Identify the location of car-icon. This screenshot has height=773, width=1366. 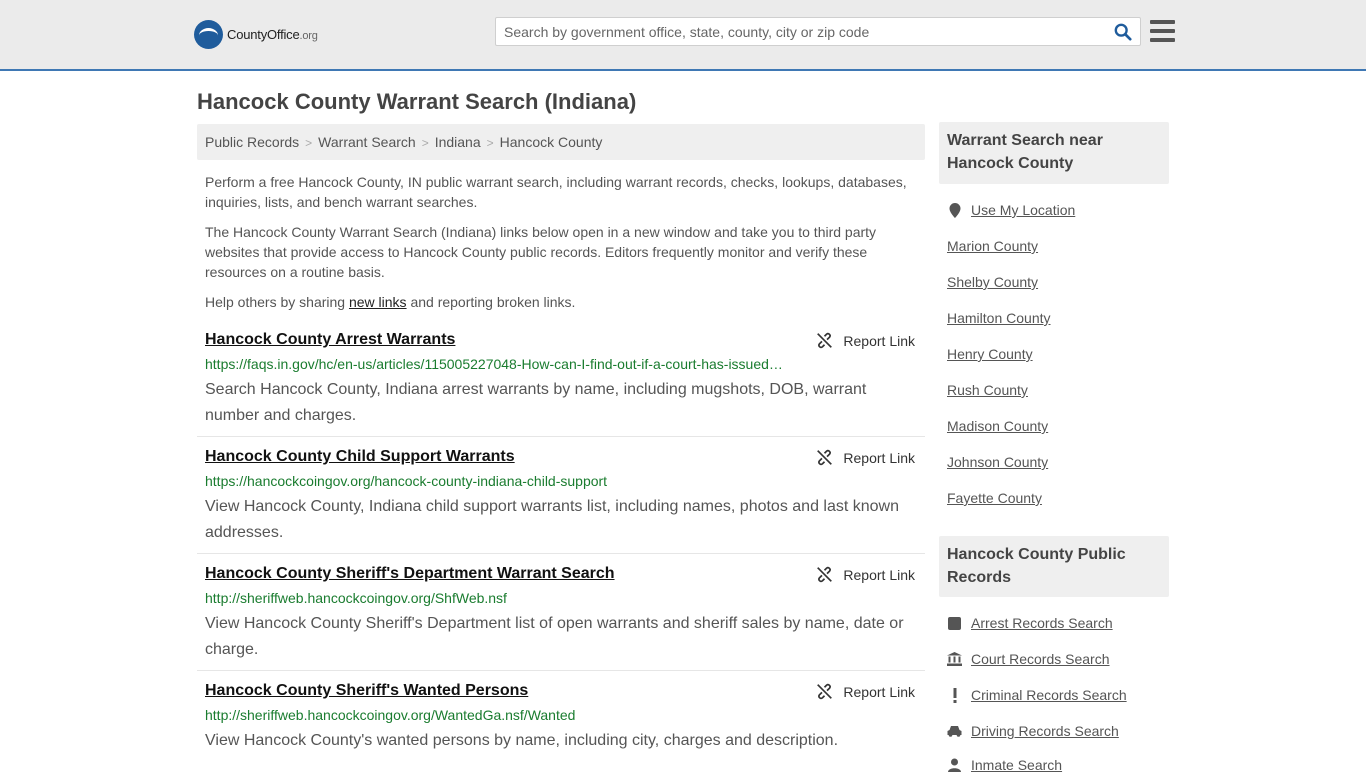
(954, 731).